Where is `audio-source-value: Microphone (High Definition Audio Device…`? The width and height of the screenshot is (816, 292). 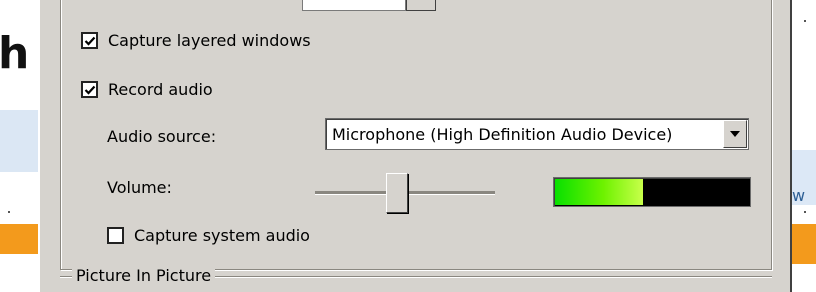
audio-source-value: Microphone (High Definition Audio Device… is located at coordinates (502, 134).